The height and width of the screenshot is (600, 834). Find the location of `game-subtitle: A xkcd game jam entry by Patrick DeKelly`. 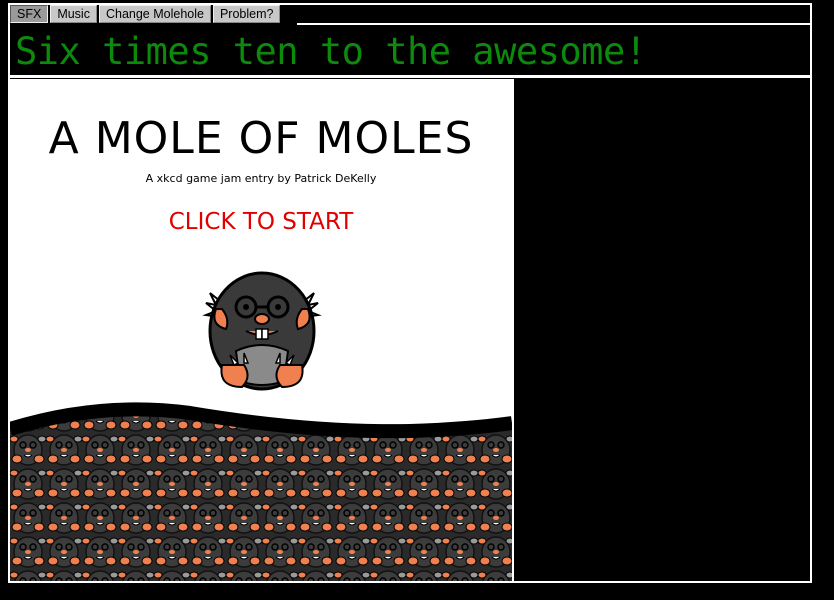

game-subtitle: A xkcd game jam entry by Patrick DeKelly is located at coordinates (261, 178).